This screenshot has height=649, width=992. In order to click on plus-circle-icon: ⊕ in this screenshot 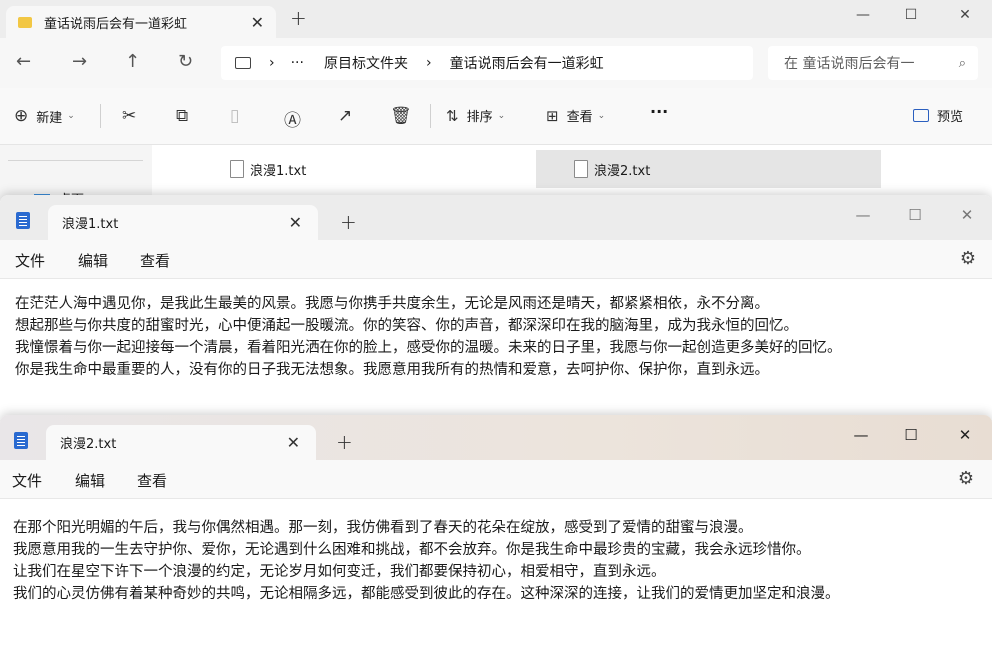, I will do `click(21, 116)`.